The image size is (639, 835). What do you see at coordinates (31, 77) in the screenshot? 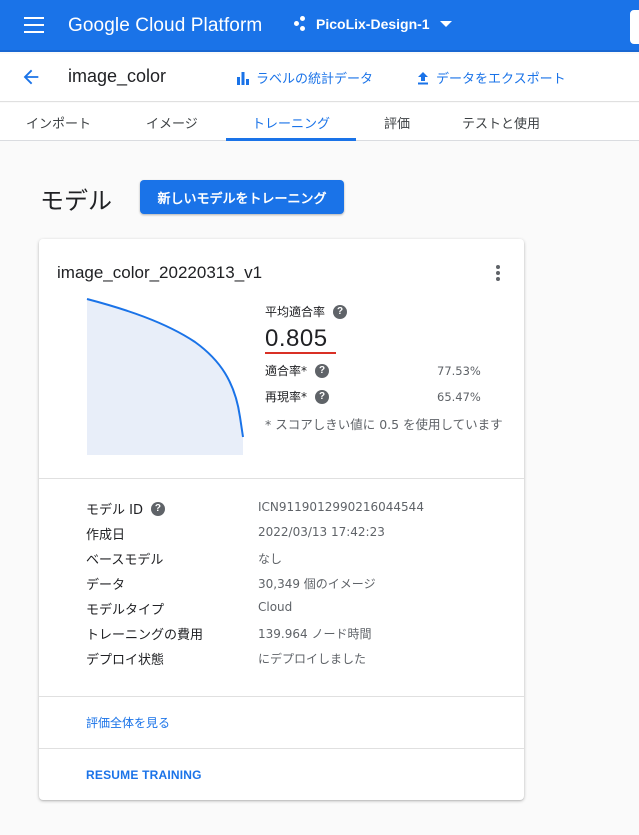
I see `back-arrow-icon` at bounding box center [31, 77].